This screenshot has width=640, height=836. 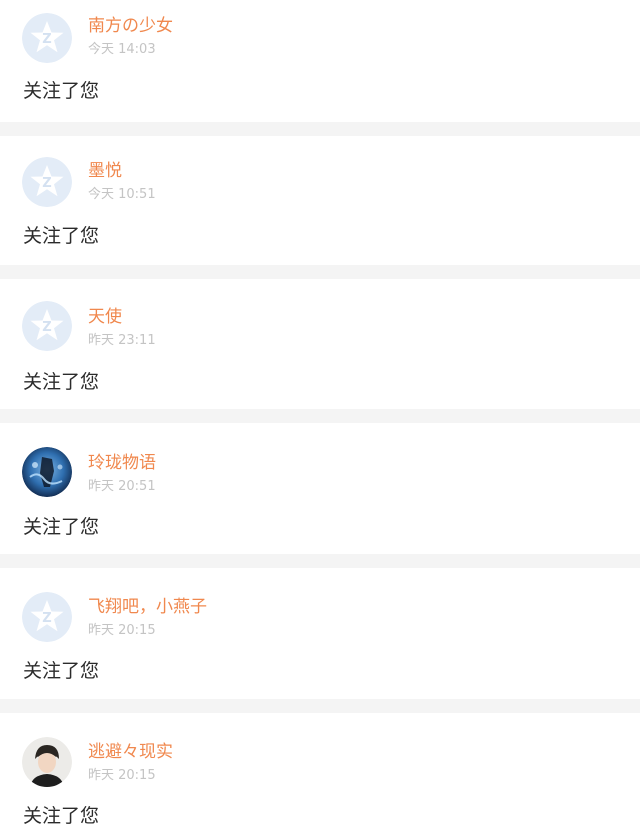 What do you see at coordinates (320, 629) in the screenshot?
I see `notification-item: Z 飞翔吧，小燕子 昨天 20:15 关注了您` at bounding box center [320, 629].